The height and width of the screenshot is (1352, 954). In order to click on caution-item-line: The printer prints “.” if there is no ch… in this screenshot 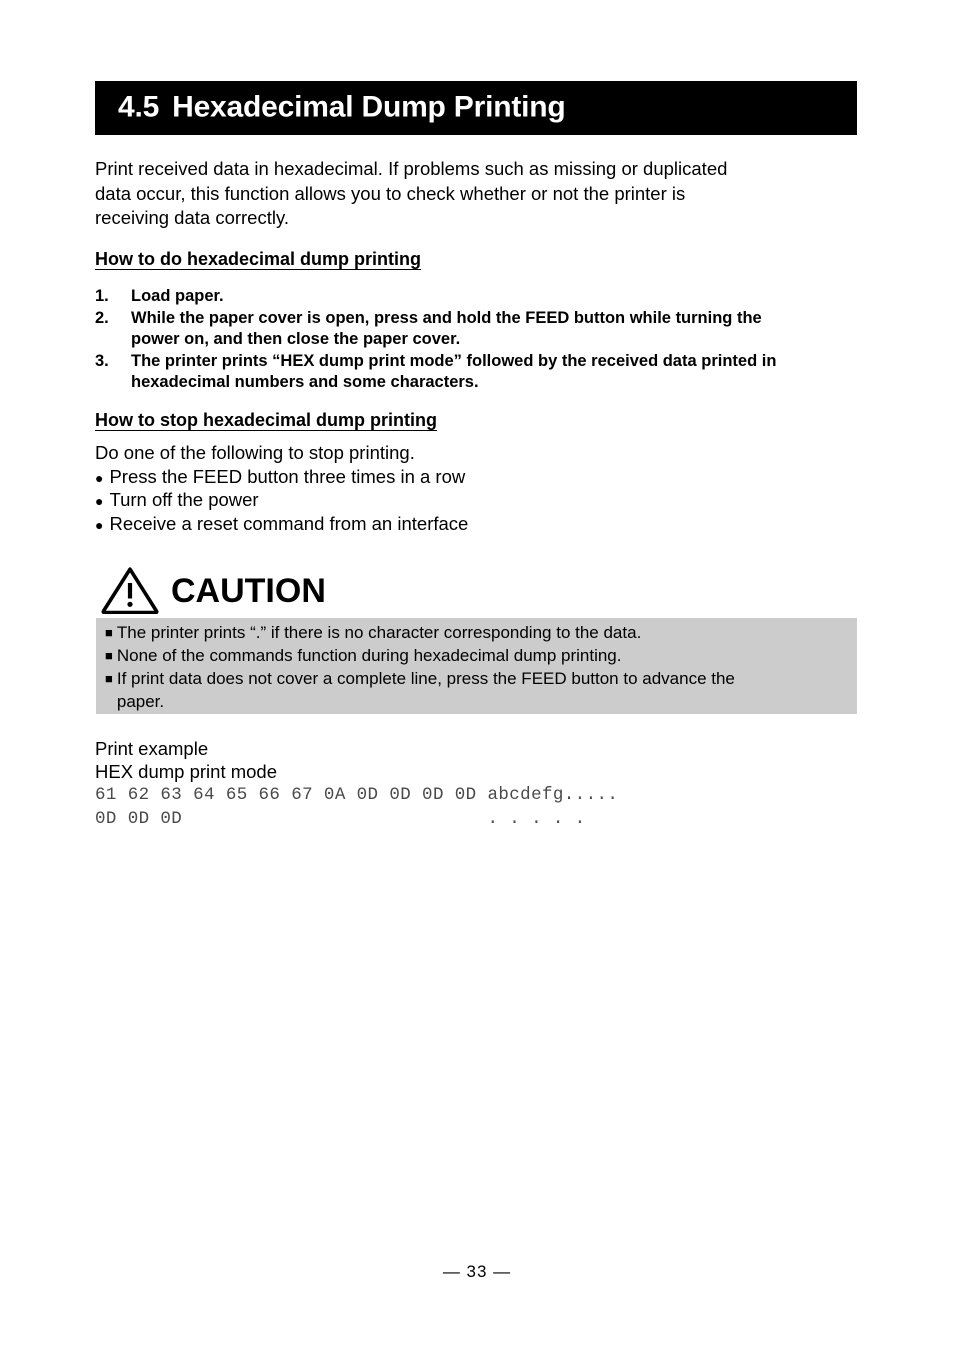, I will do `click(379, 632)`.